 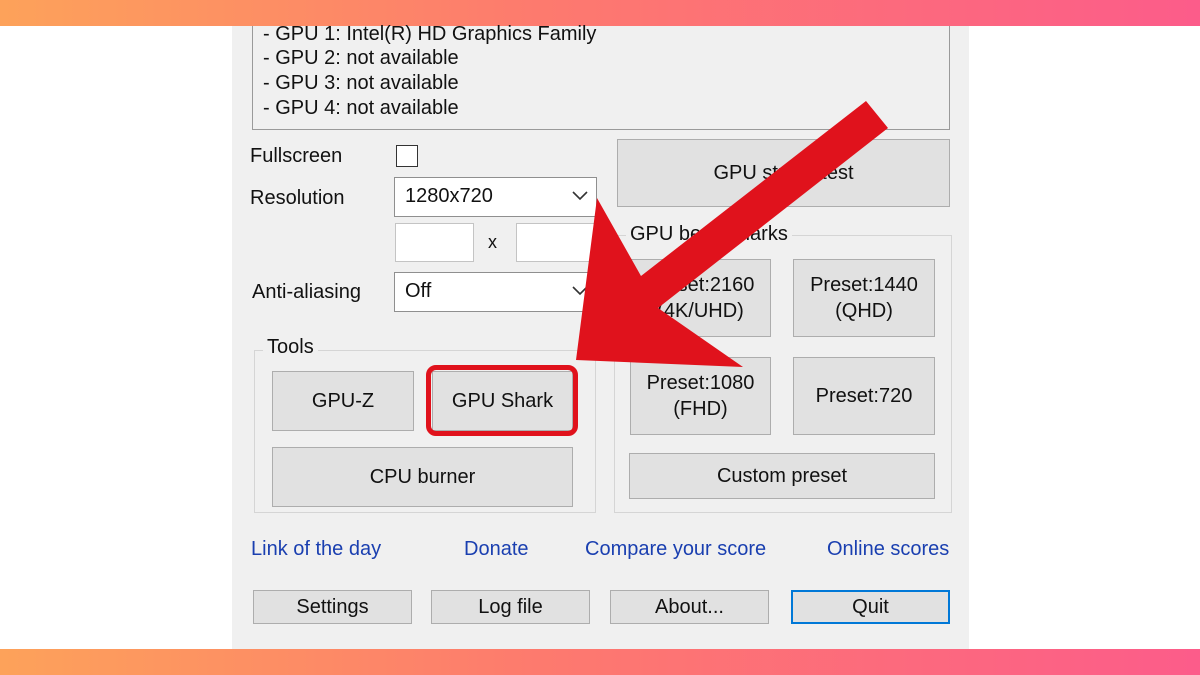 I want to click on gpu-shark-highlight-box, so click(x=502, y=400).